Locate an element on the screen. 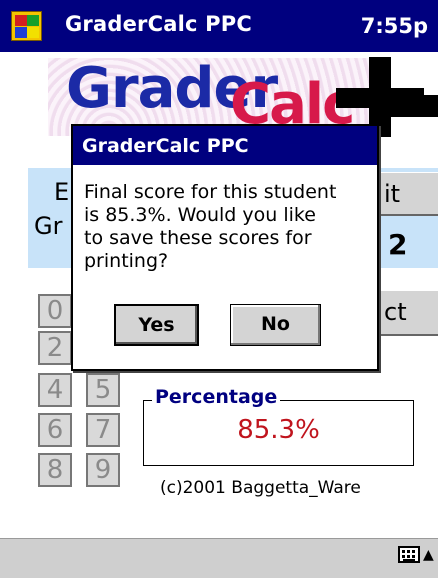 The image size is (438, 578). percentage-label: Percentage is located at coordinates (216, 397).